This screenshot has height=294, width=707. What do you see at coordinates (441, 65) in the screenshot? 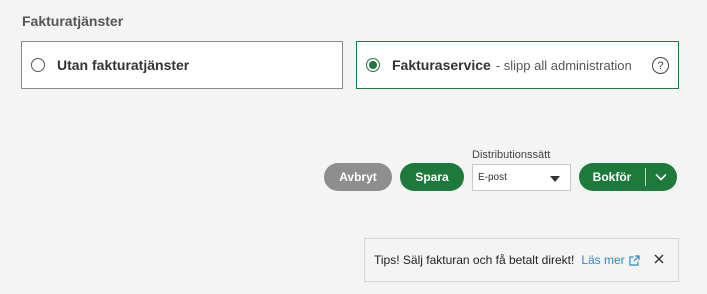
I see `option-label: Fakturaservice` at bounding box center [441, 65].